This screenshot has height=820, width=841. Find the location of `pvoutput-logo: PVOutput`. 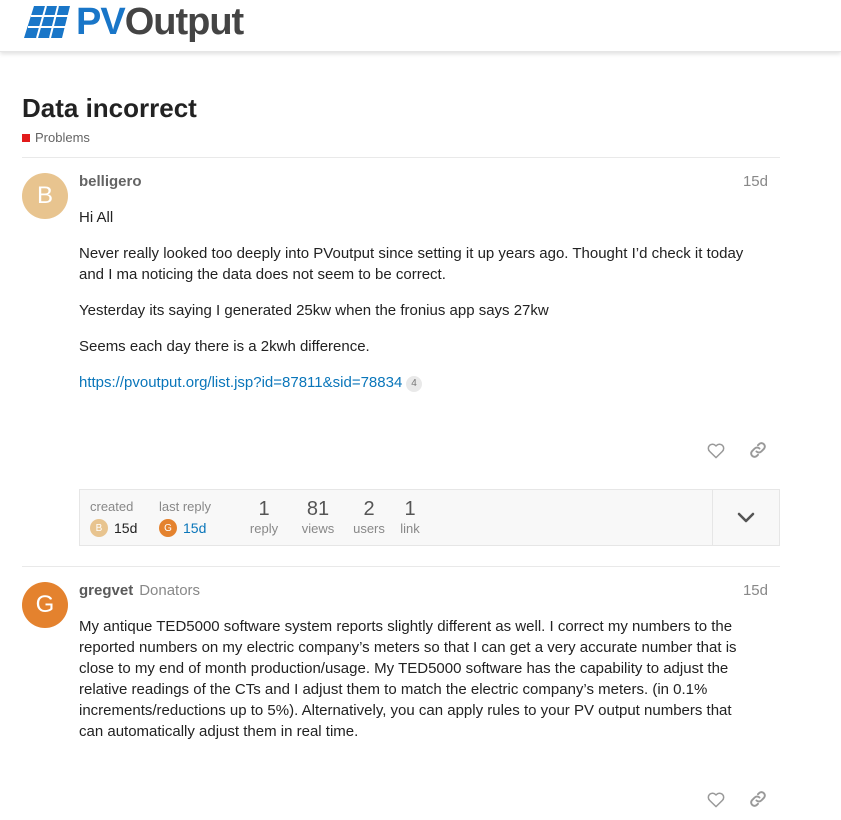

pvoutput-logo: PVOutput is located at coordinates (133, 22).